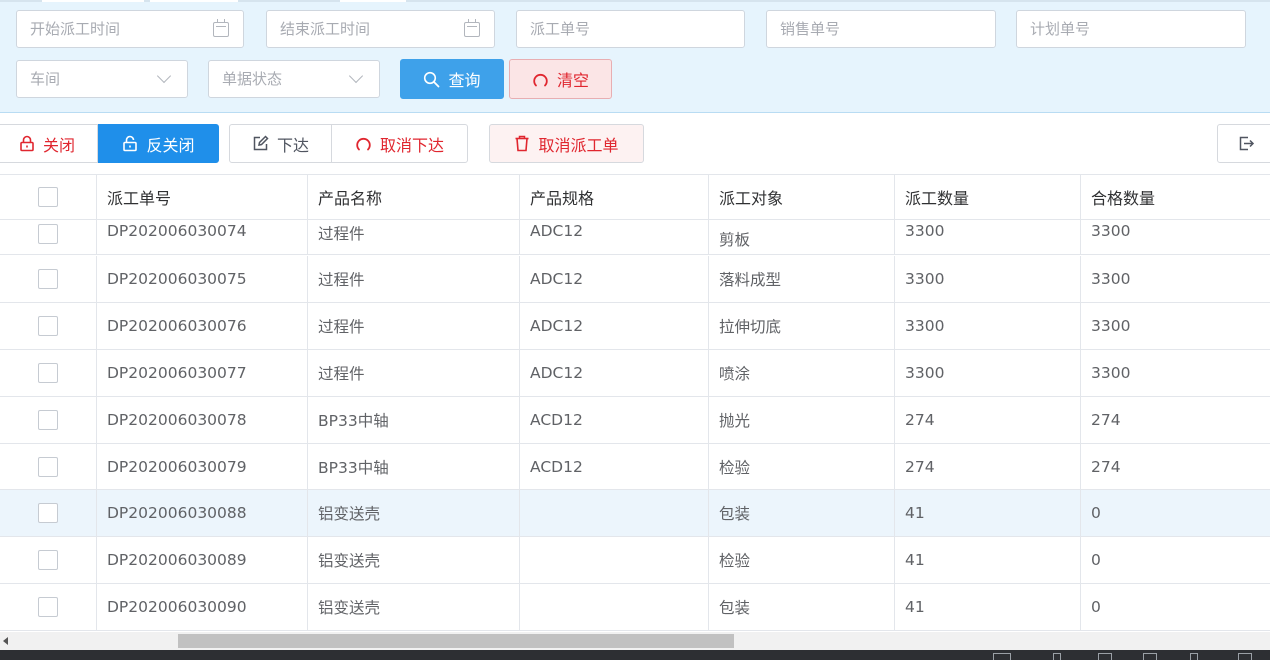 The image size is (1270, 660). Describe the element at coordinates (130, 29) in the screenshot. I see `start-time-picker: 开始派工时间` at that location.